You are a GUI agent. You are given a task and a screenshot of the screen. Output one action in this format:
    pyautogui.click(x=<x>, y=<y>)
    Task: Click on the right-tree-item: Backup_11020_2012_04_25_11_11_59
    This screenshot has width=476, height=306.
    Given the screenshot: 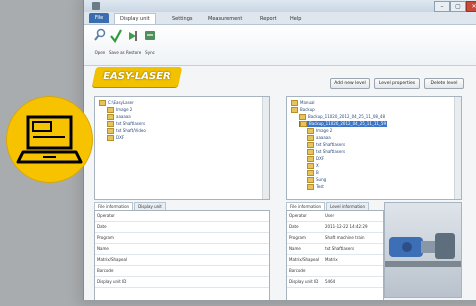 What is the action you would take?
    pyautogui.click(x=343, y=124)
    